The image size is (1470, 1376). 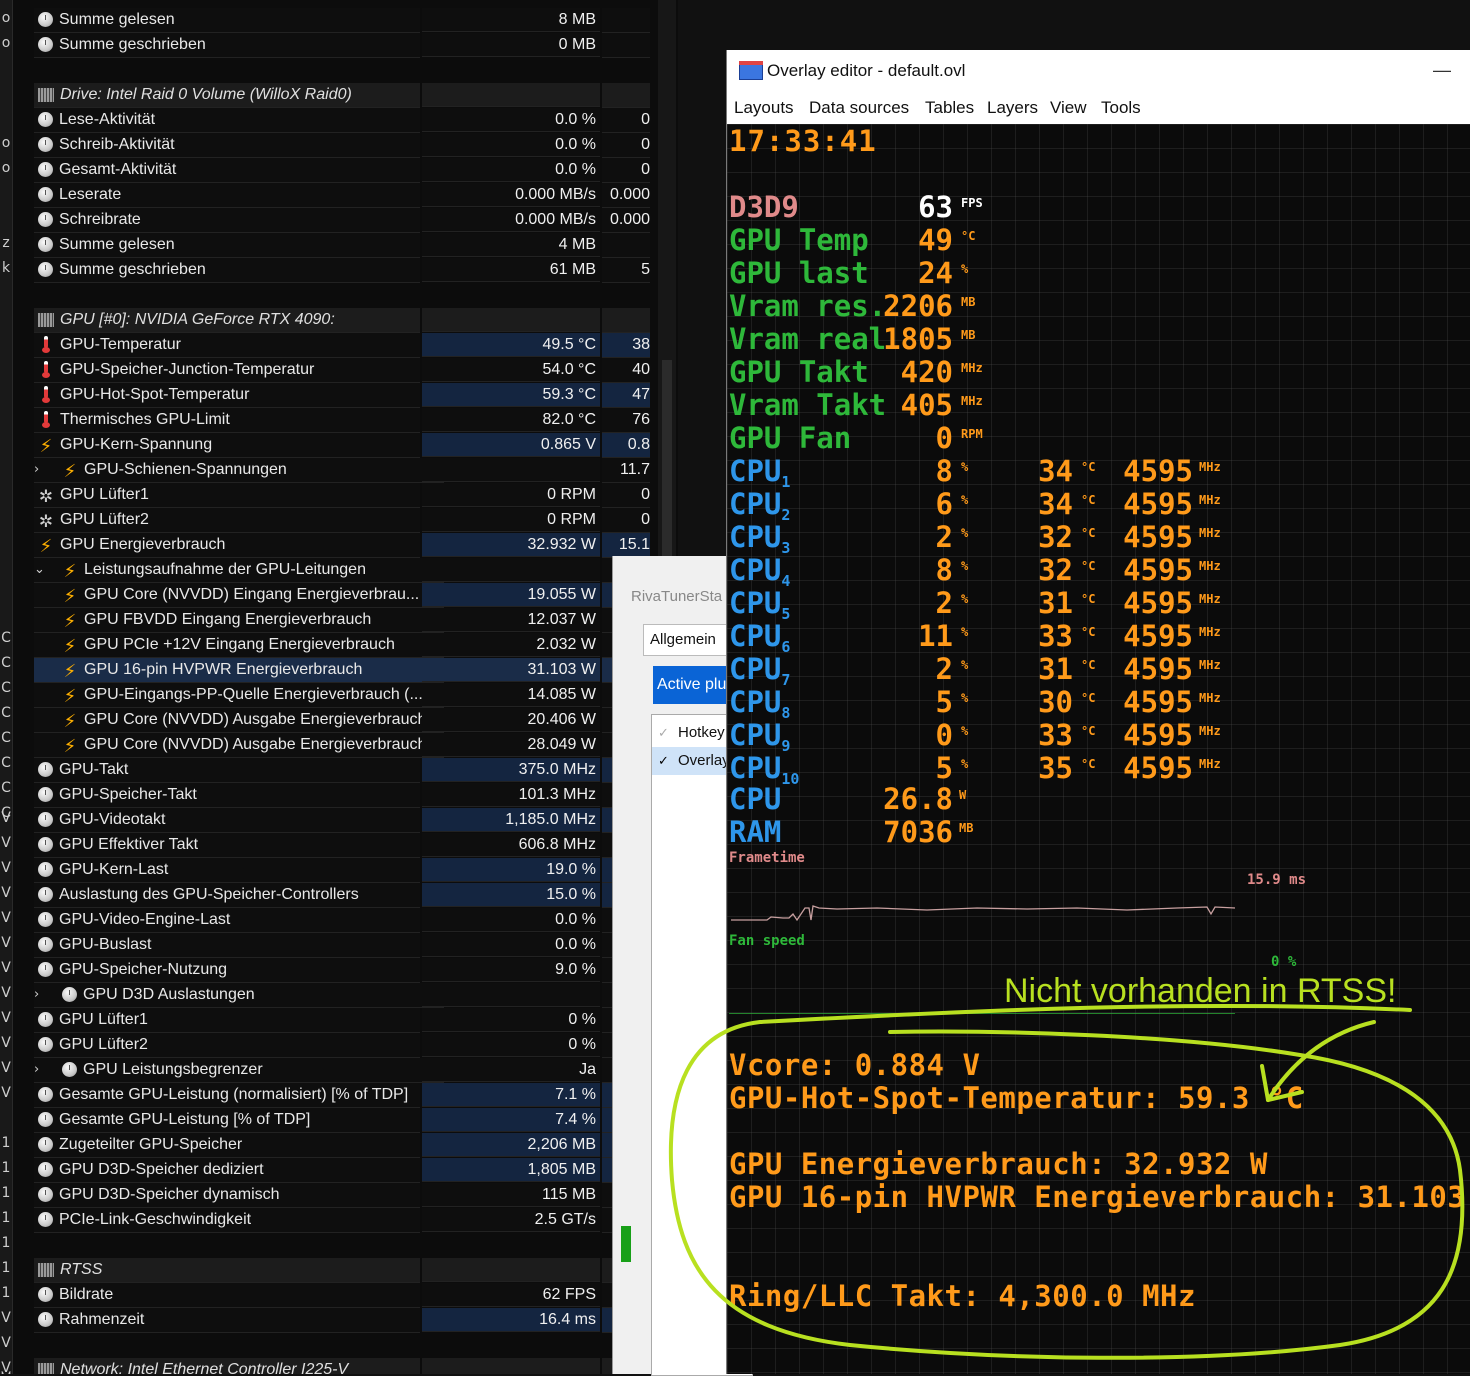 What do you see at coordinates (1321, 1061) in the screenshot?
I see `annotation-arrow-icon` at bounding box center [1321, 1061].